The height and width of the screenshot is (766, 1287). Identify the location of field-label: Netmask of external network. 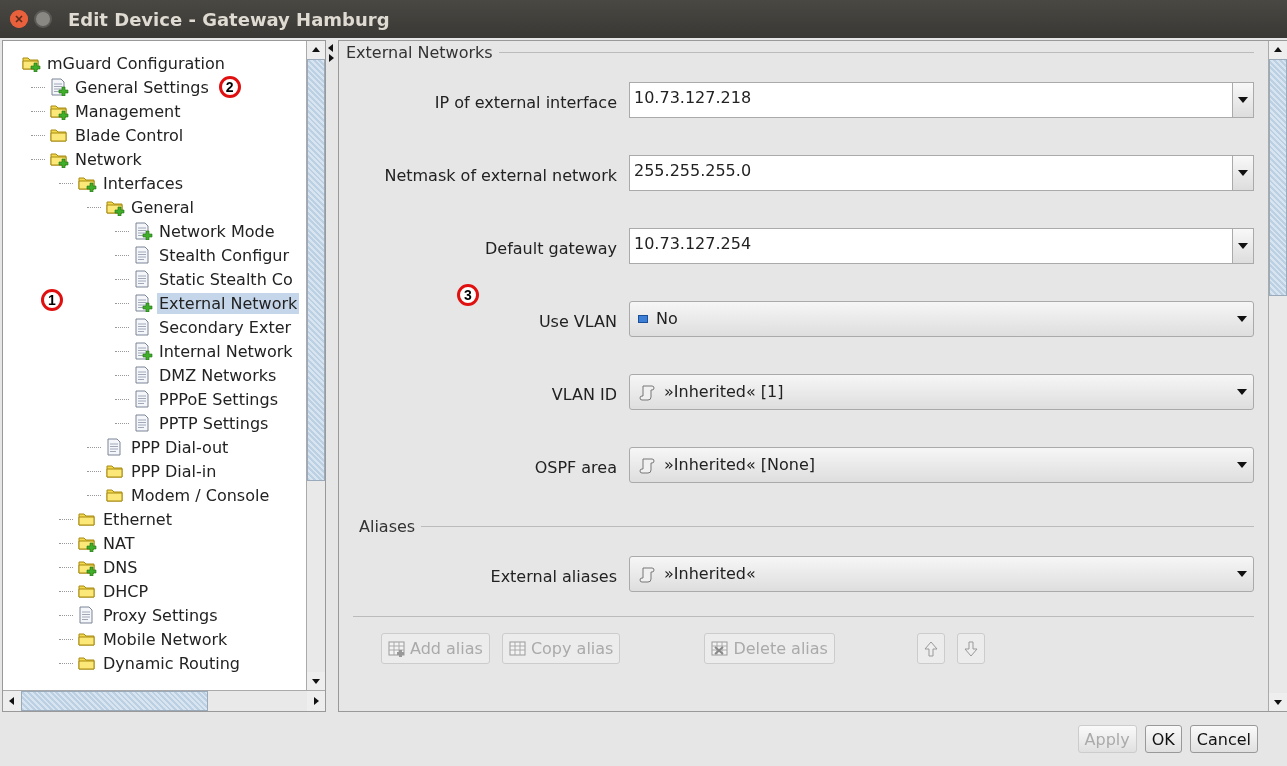
(500, 175).